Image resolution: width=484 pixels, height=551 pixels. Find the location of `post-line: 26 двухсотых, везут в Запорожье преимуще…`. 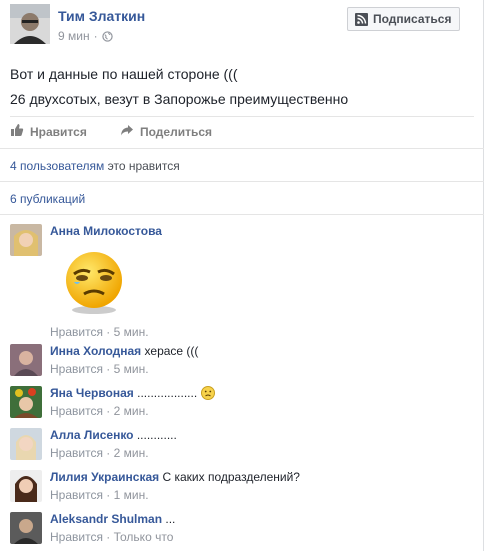

post-line: 26 двухсотых, везут в Запорожье преимуще… is located at coordinates (179, 99).